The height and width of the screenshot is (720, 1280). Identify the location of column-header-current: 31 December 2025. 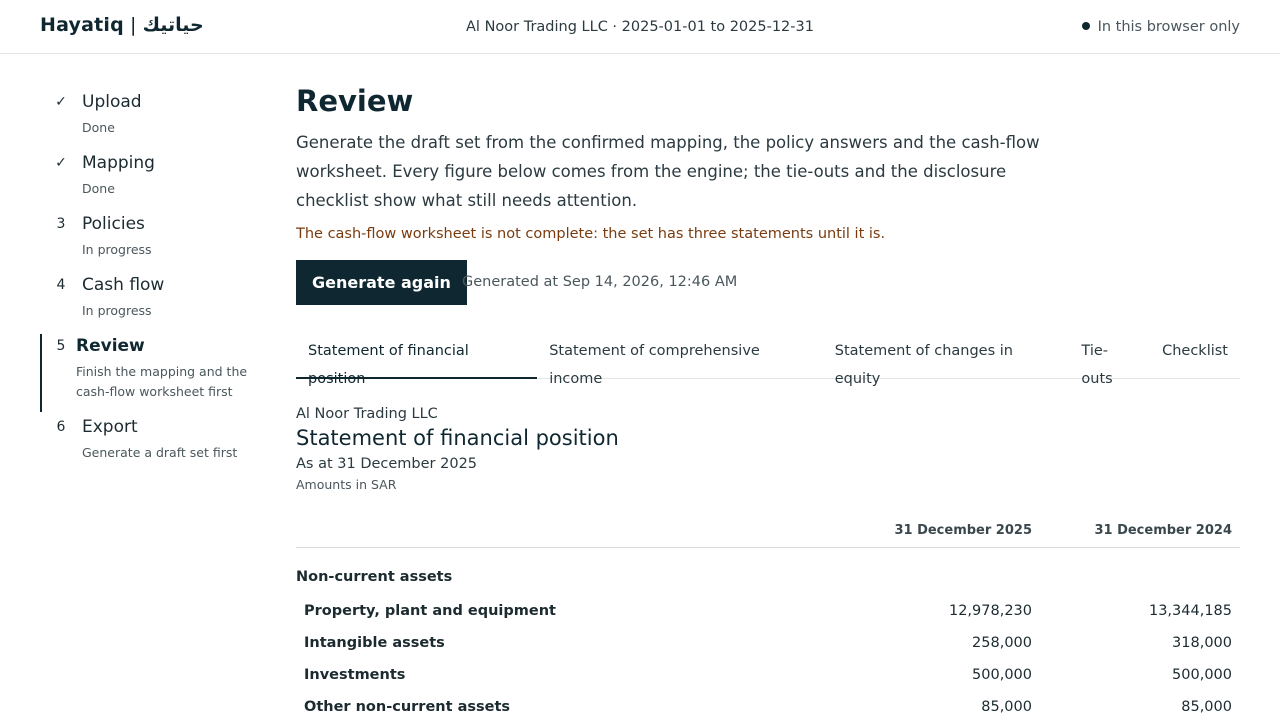
(940, 530).